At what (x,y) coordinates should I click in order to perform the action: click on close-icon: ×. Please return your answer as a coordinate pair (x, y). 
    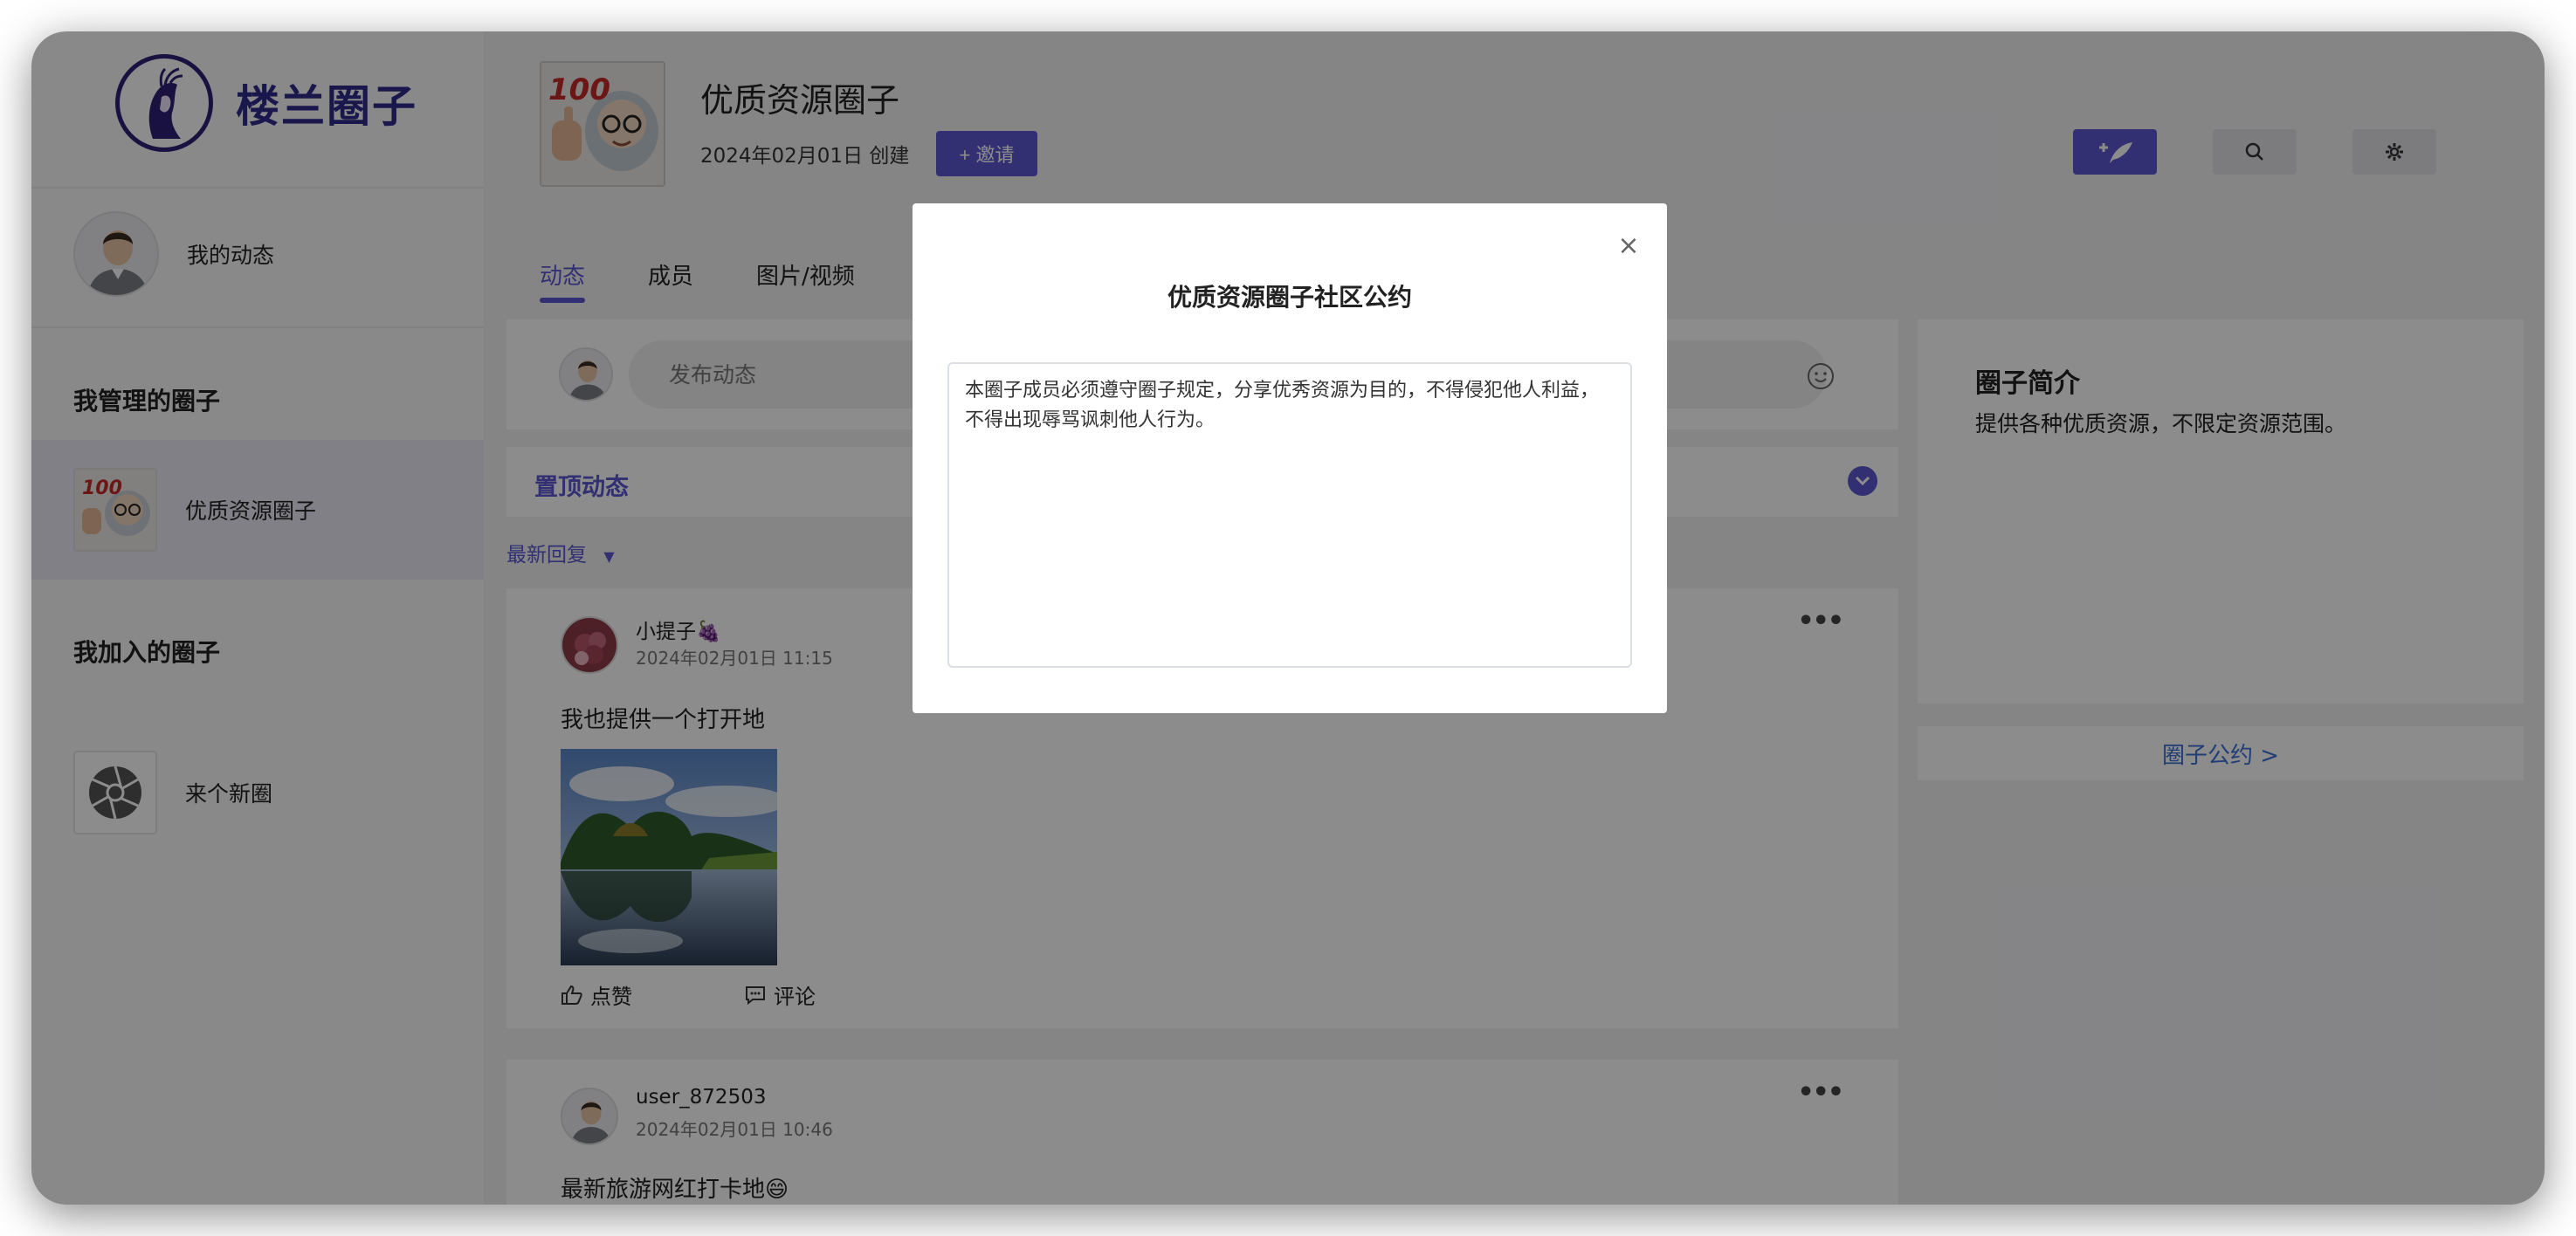
    Looking at the image, I should click on (1628, 245).